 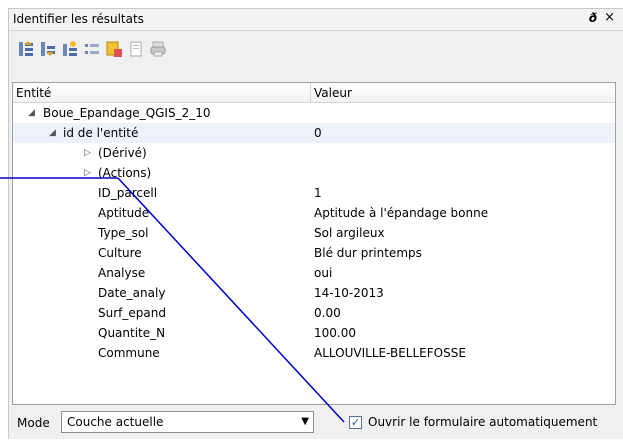 I want to click on panel-titlebar: Identifier les résultats ð ×, so click(x=316, y=20).